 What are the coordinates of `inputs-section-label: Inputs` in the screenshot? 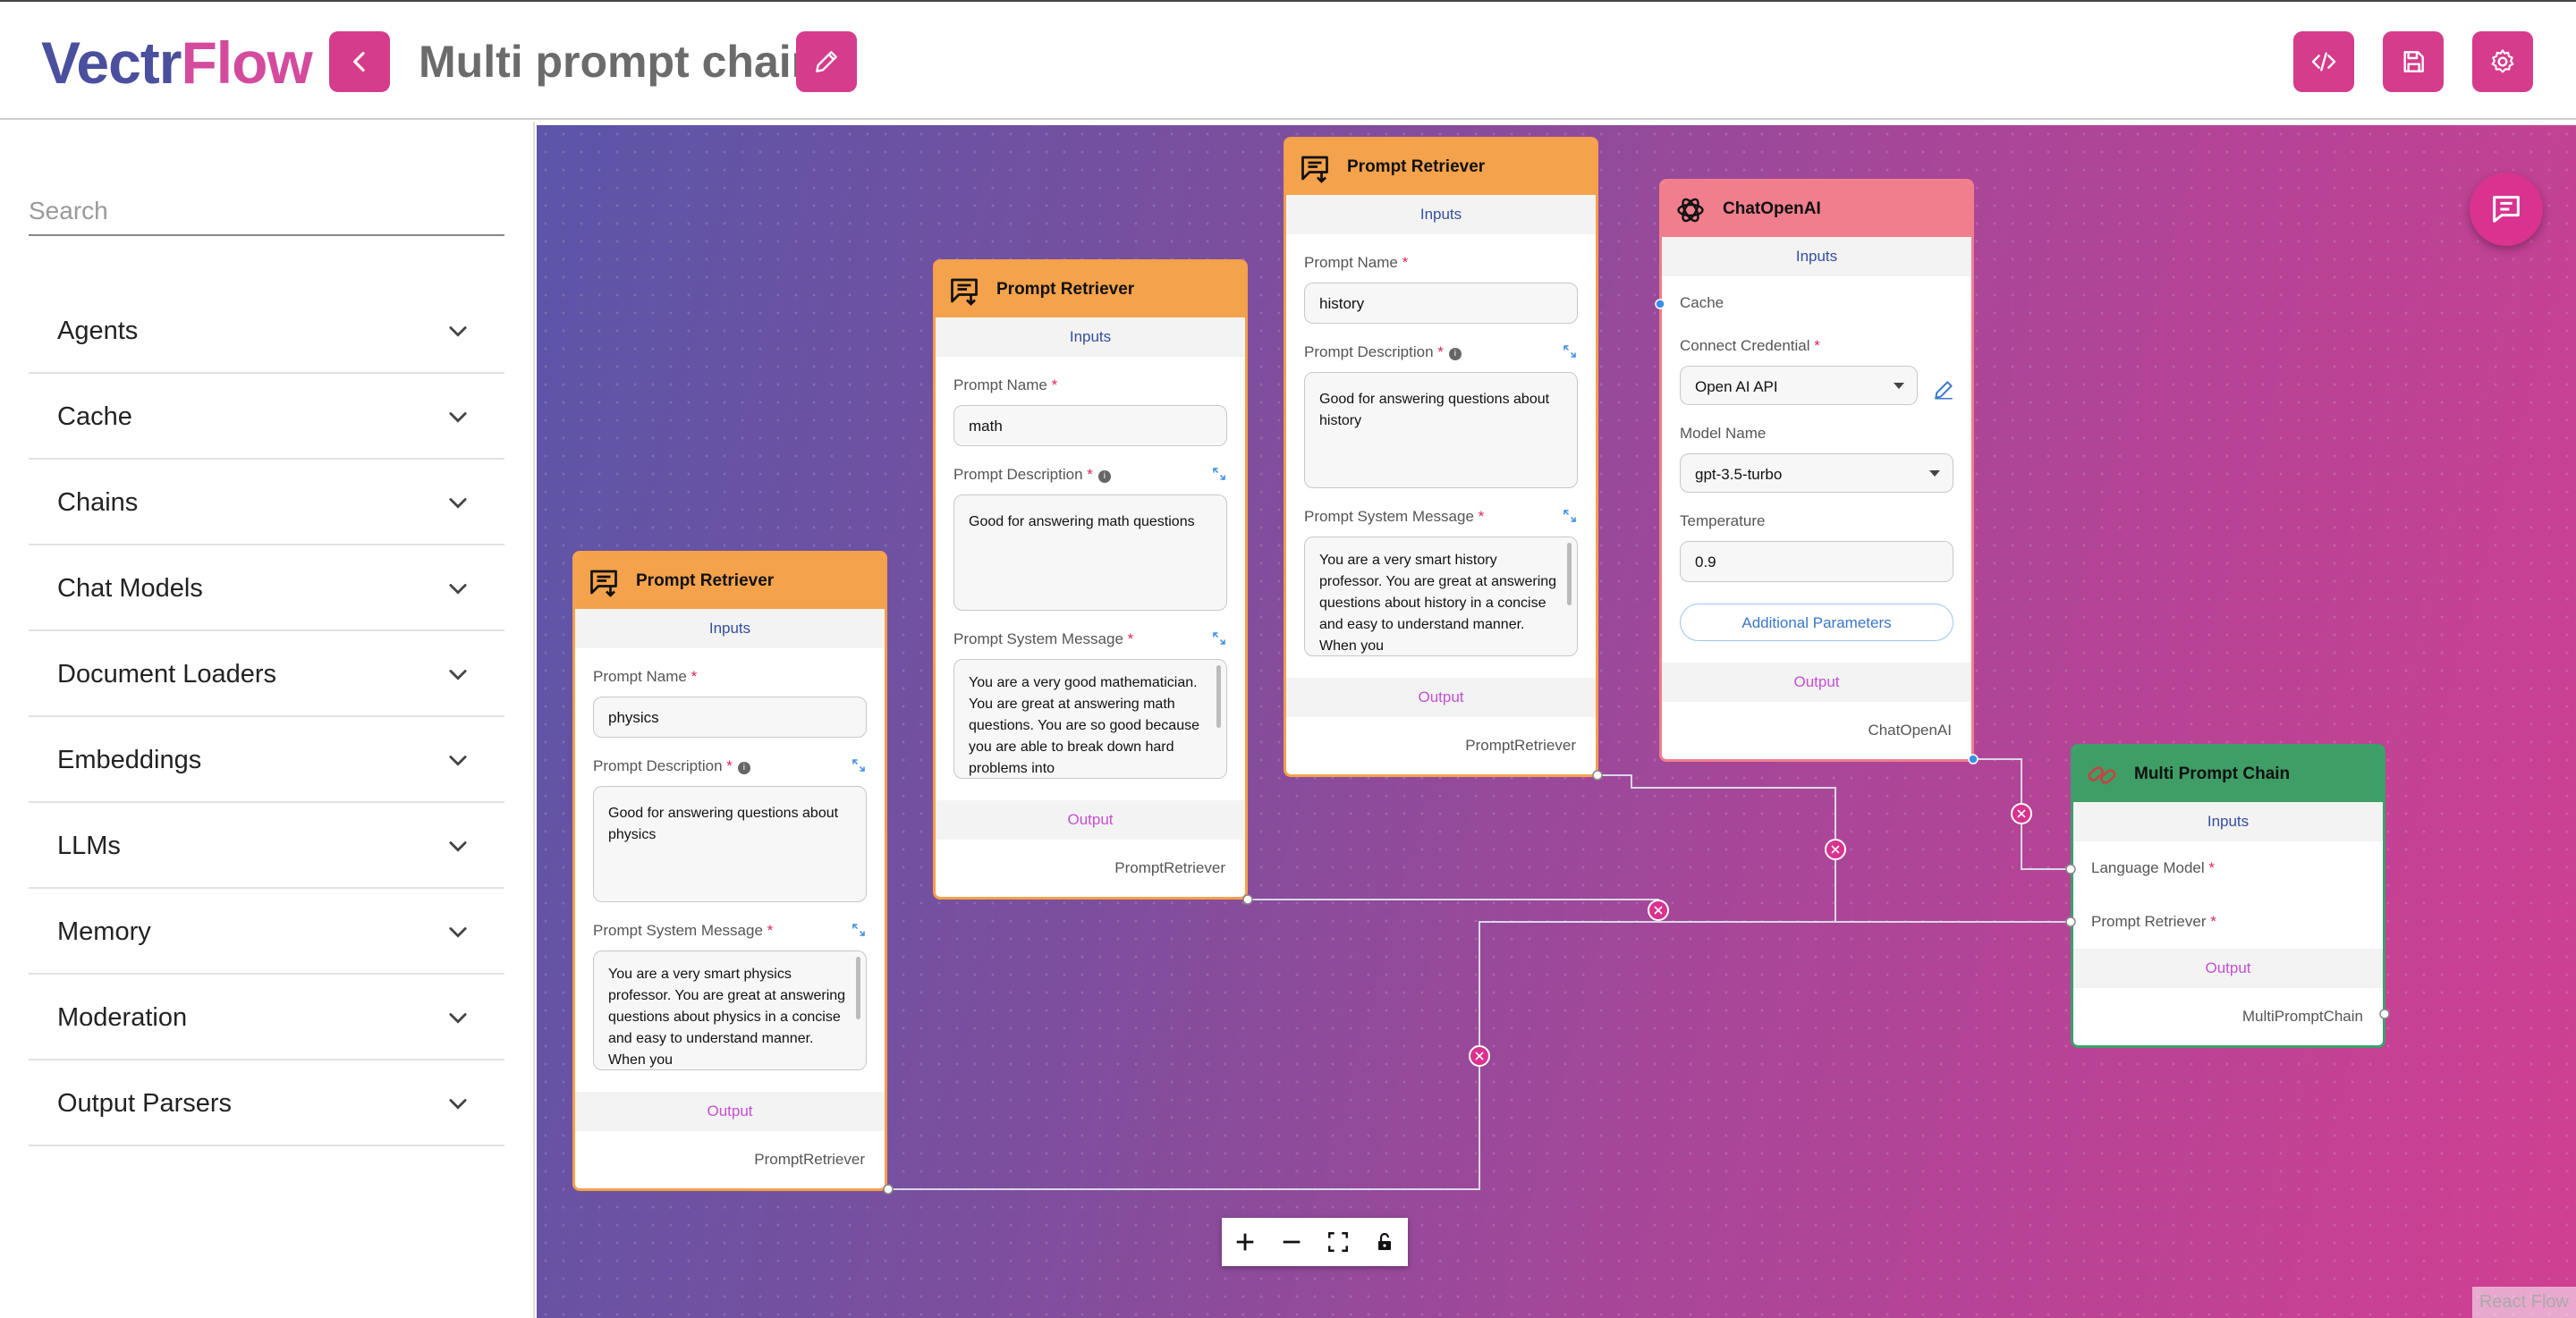 It's located at (1816, 257).